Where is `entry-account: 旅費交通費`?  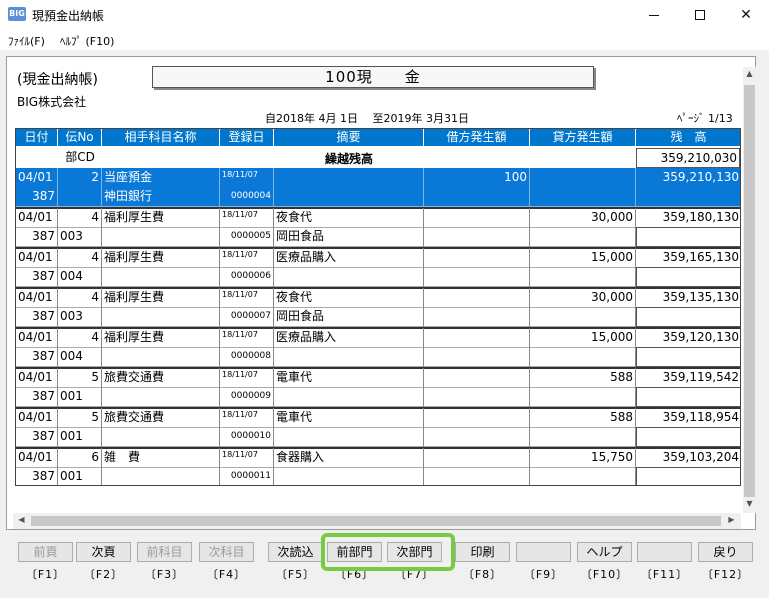
entry-account: 旅費交通費 is located at coordinates (161, 418).